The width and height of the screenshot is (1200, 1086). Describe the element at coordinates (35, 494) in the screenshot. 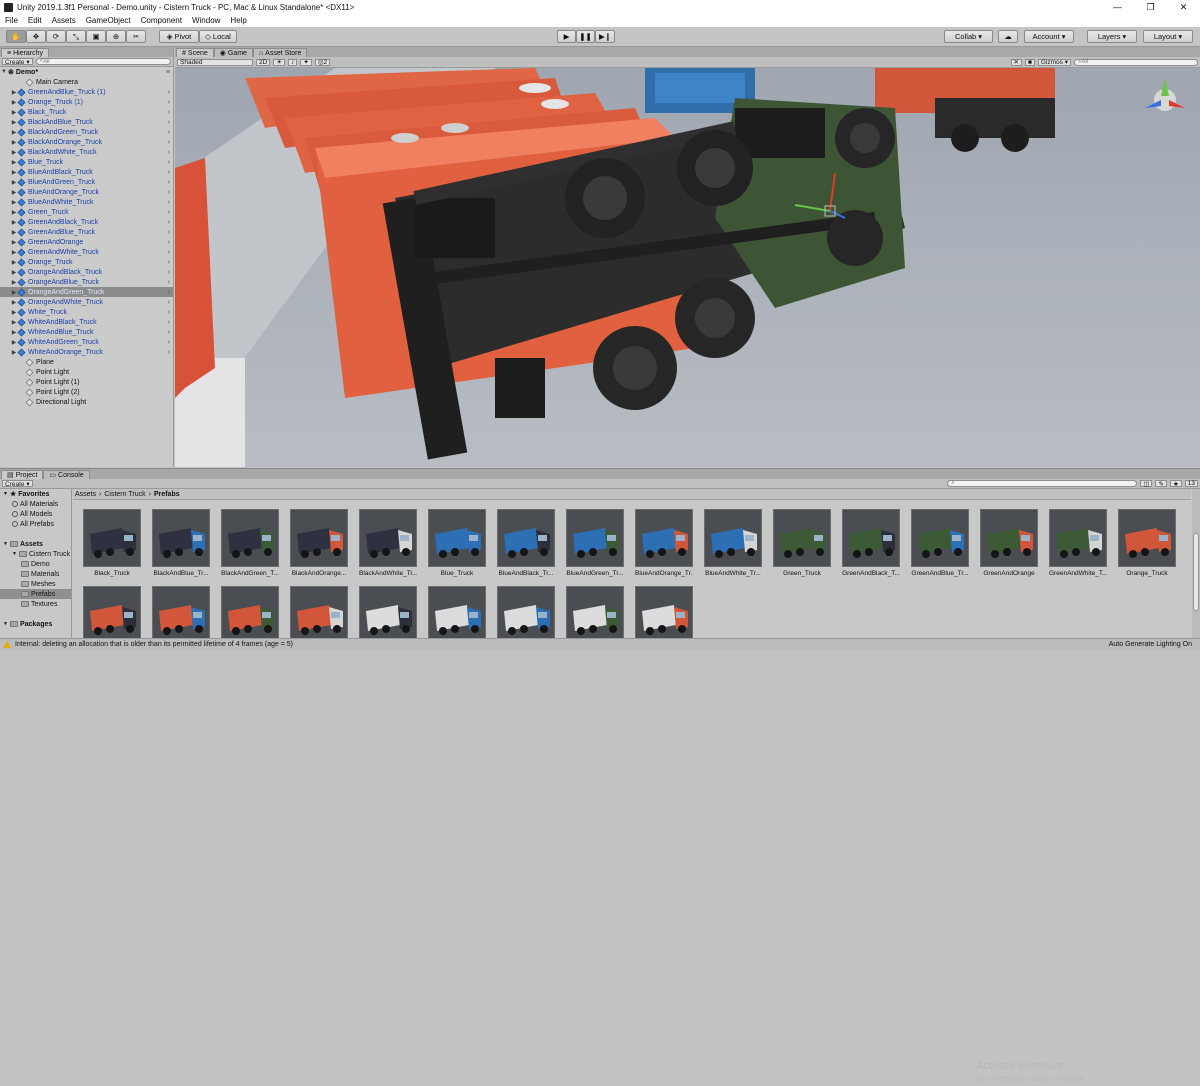

I see `project-tree-item: ▼ ★ Favorites` at that location.